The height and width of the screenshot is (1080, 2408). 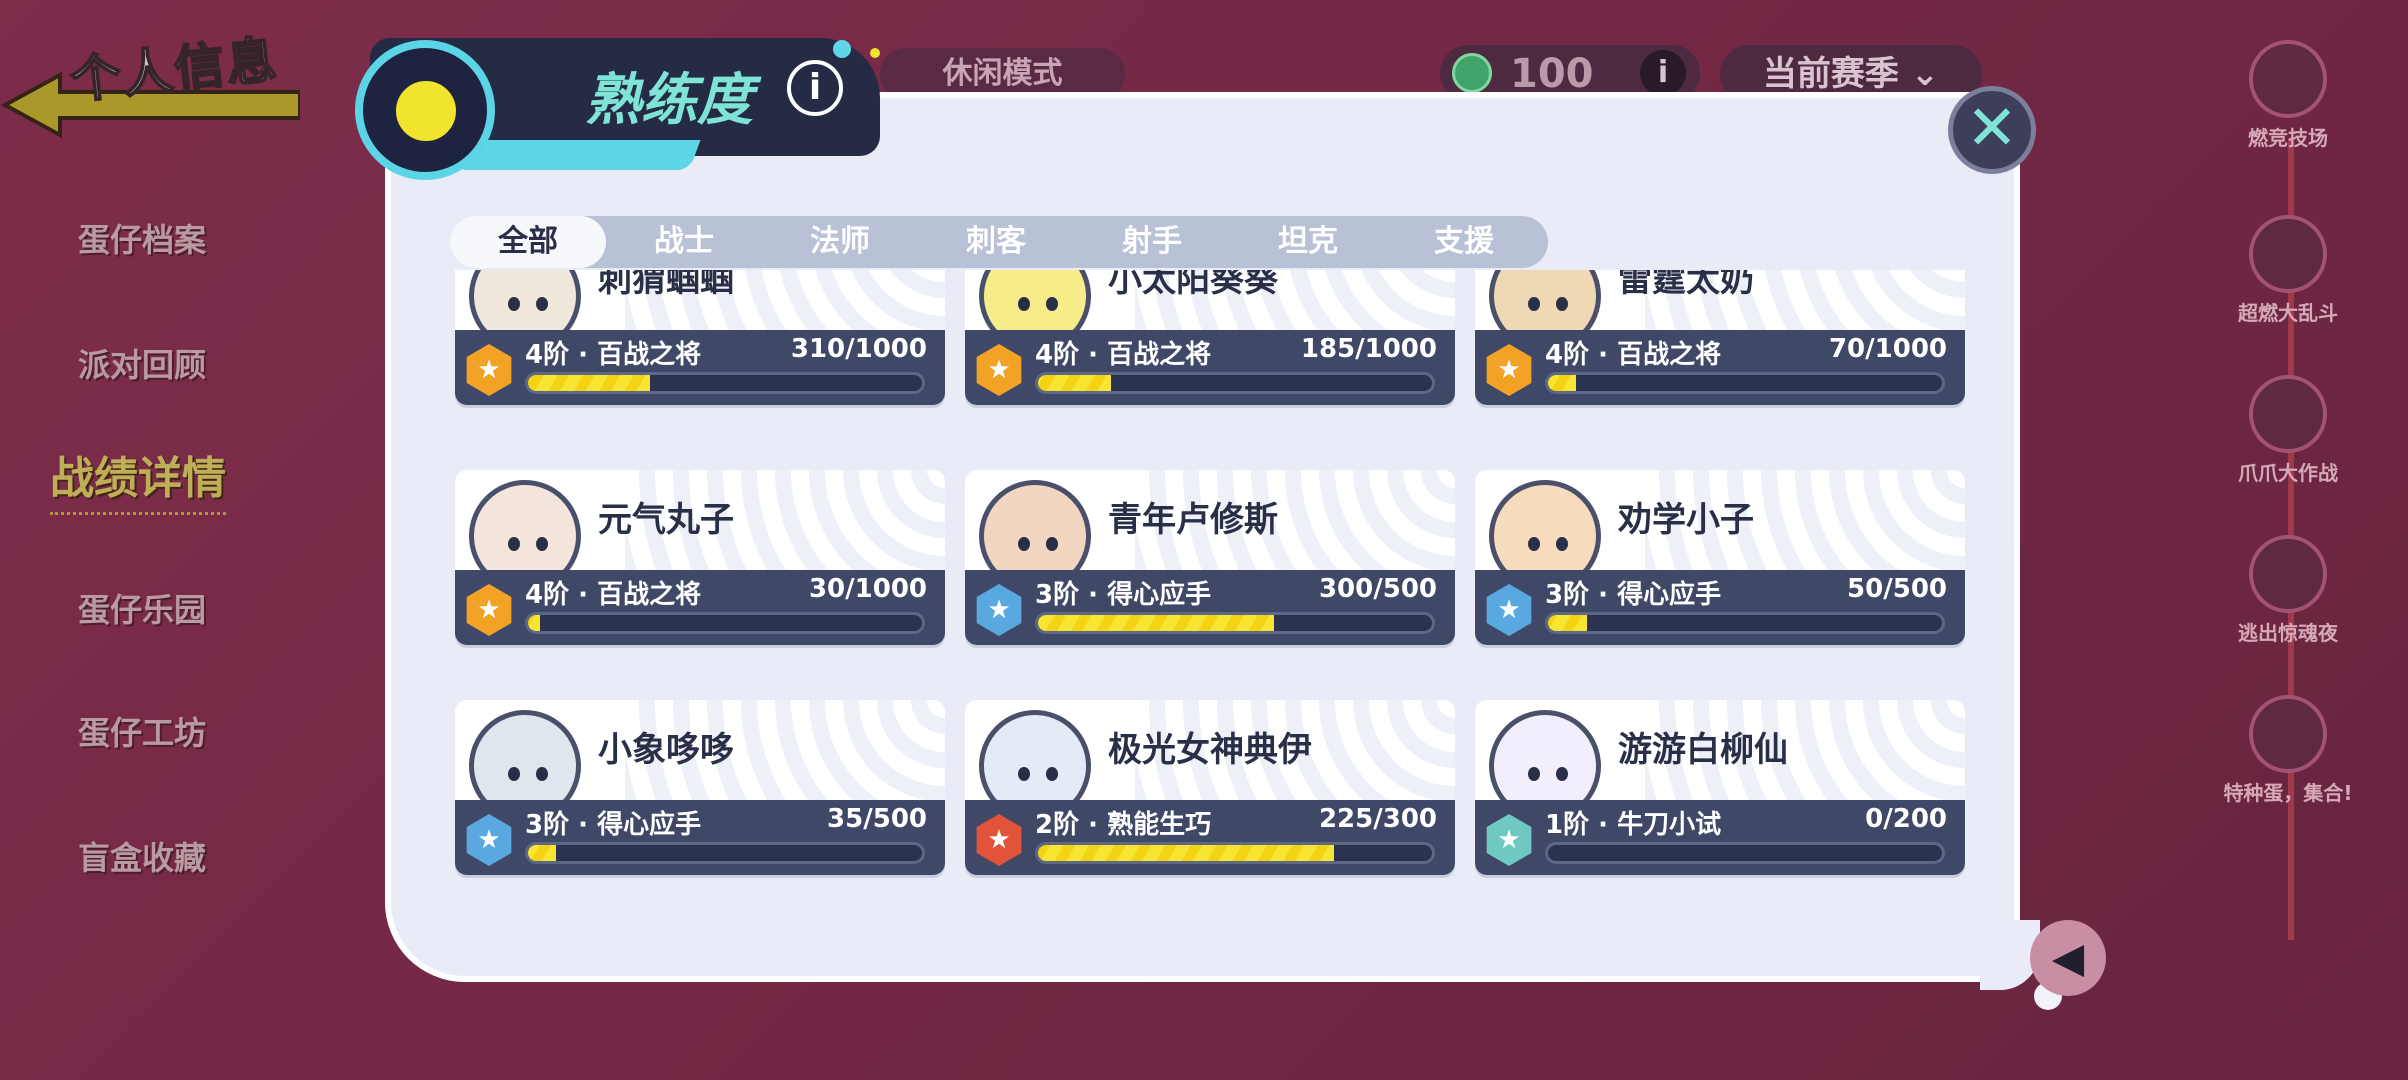 I want to click on rank-bar: ★ 3阶 · 得心应手 300/500, so click(x=1210, y=607).